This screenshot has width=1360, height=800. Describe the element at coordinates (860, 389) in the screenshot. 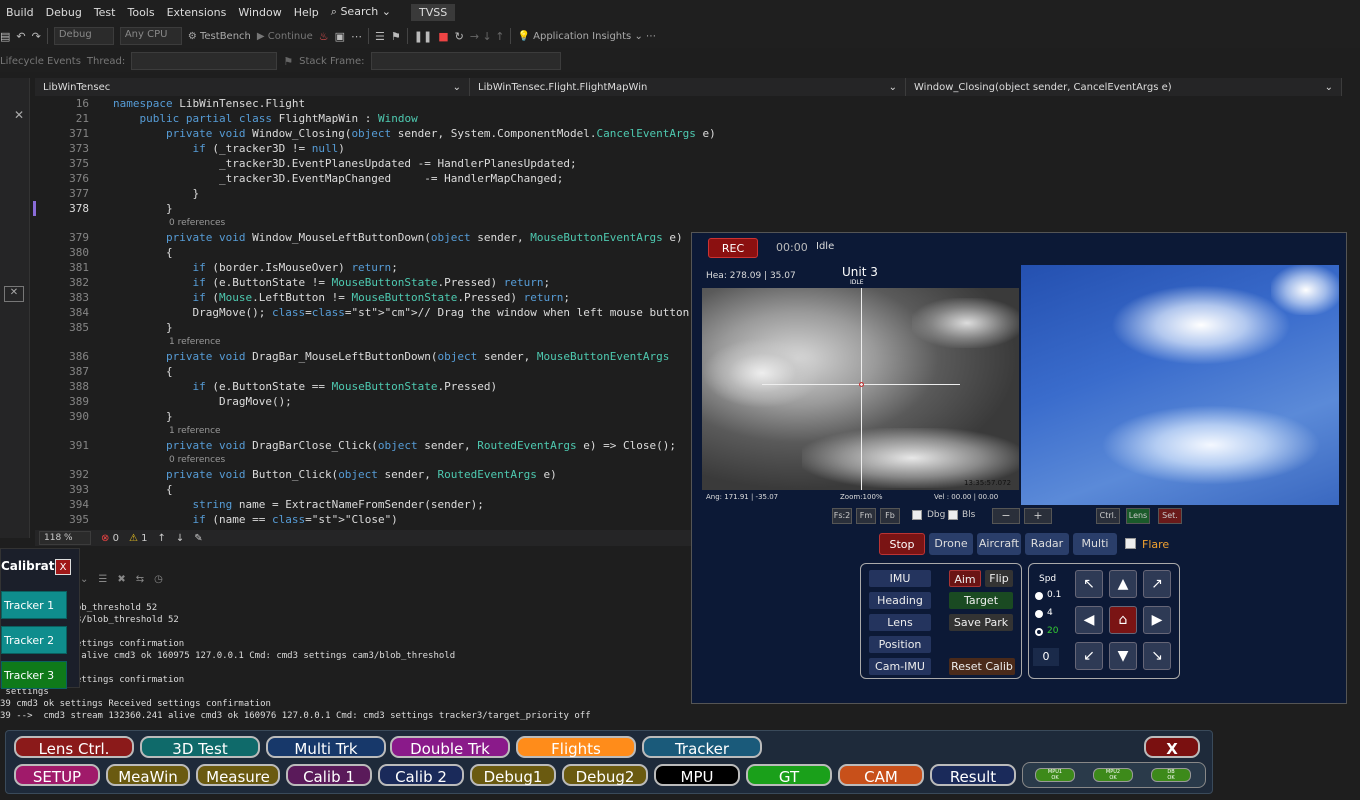

I see `thermal-video-view: 13:35:57.072` at that location.